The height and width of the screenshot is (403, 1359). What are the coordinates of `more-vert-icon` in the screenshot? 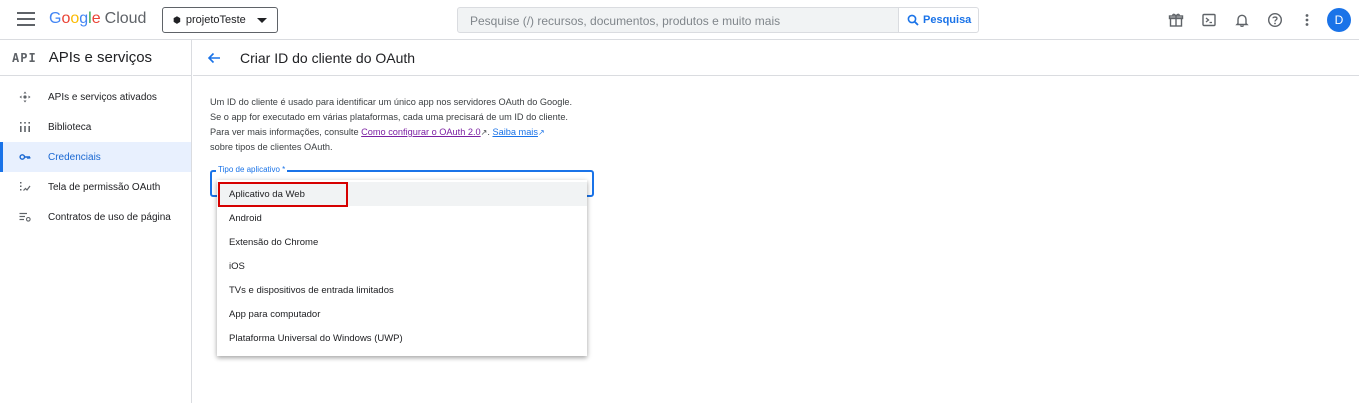 It's located at (1307, 20).